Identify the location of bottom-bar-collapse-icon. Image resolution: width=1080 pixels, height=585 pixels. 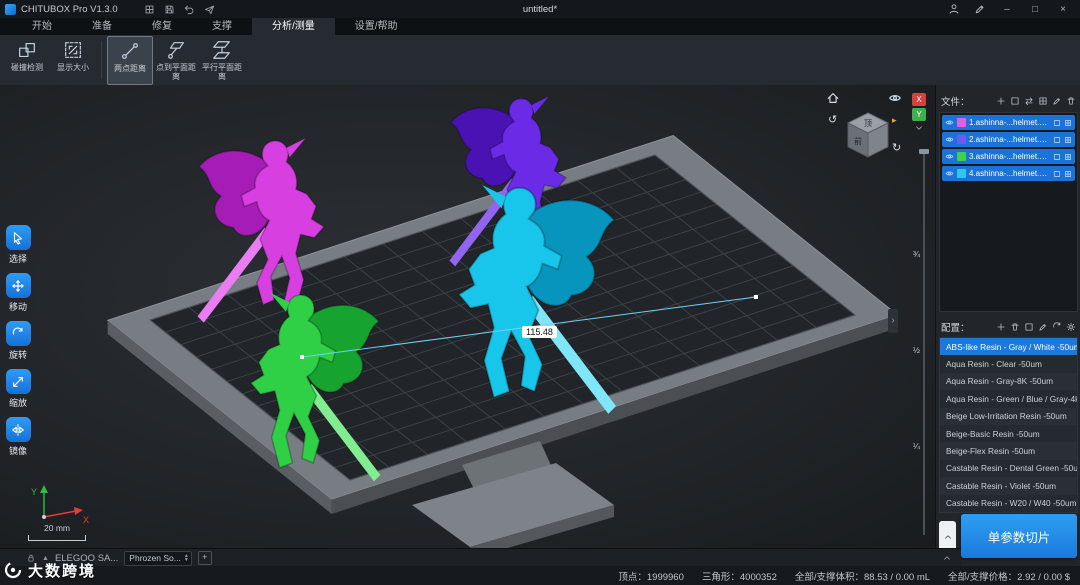
(947, 558).